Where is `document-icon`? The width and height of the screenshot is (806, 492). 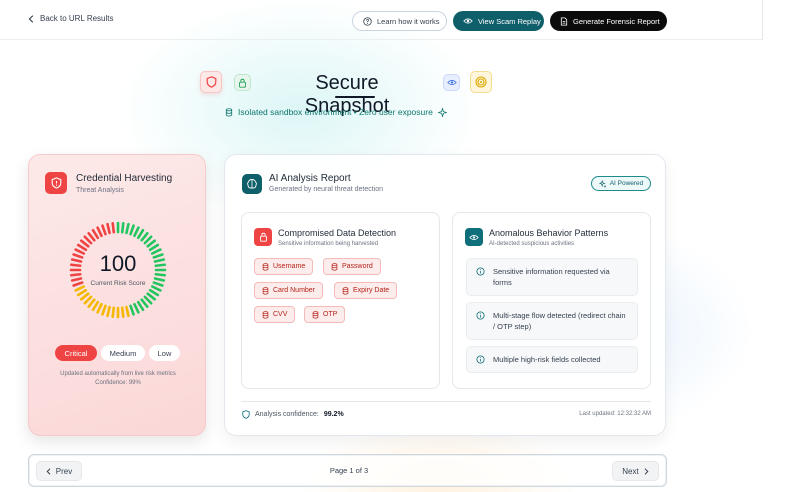
document-icon is located at coordinates (564, 21).